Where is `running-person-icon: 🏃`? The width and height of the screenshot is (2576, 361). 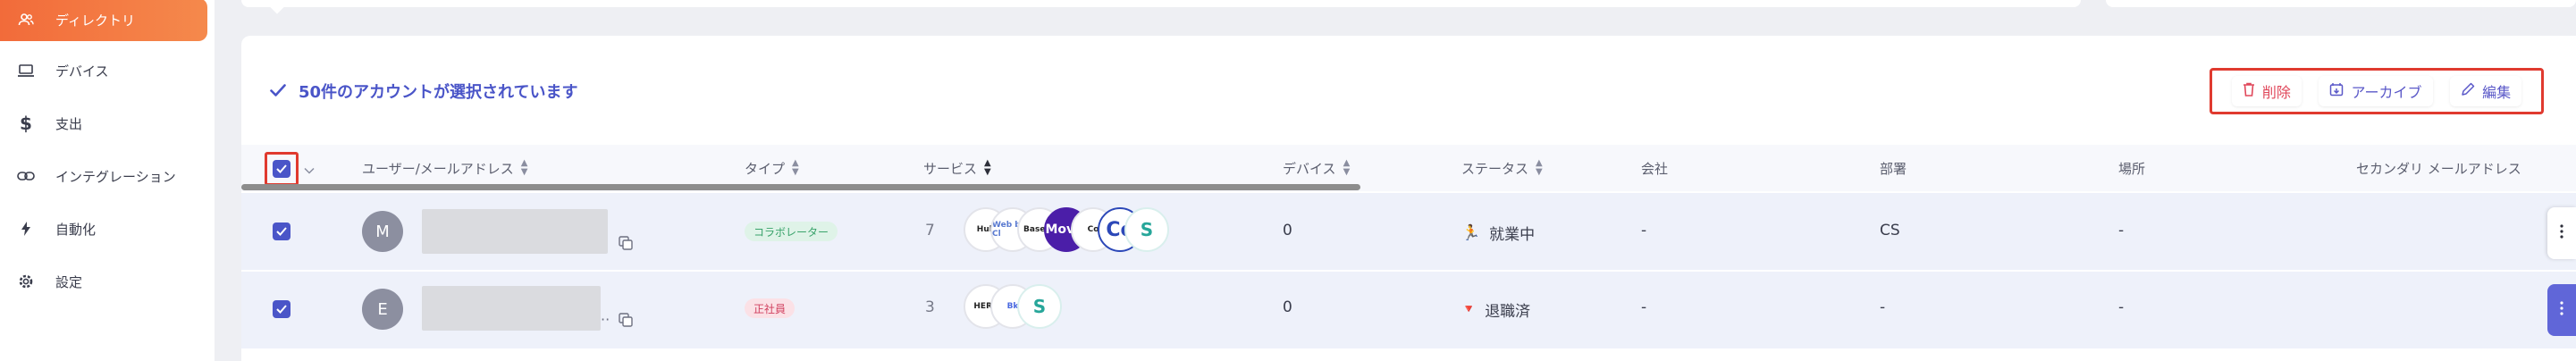 running-person-icon: 🏃 is located at coordinates (1471, 232).